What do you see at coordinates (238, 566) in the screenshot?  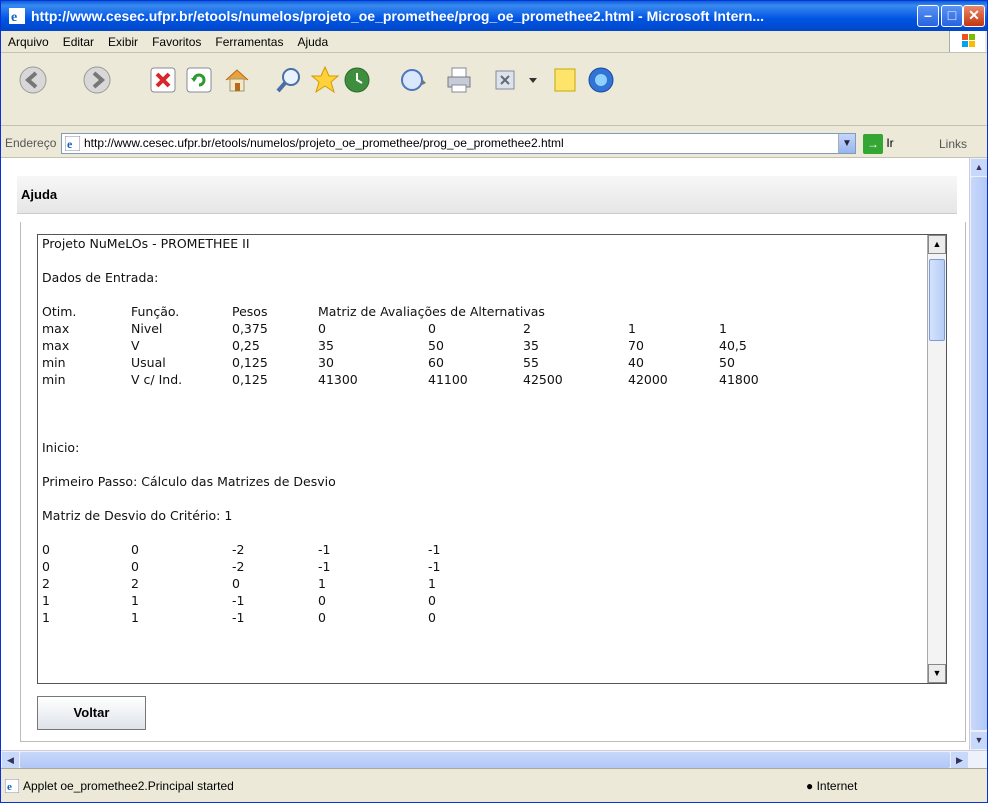 I see `deviation-cell: -2` at bounding box center [238, 566].